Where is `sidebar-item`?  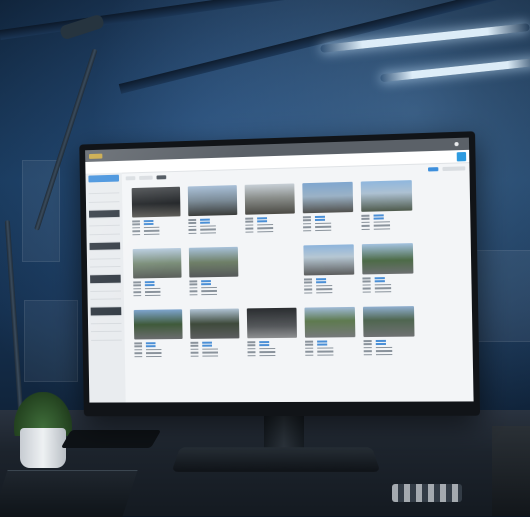 sidebar-item is located at coordinates (106, 336).